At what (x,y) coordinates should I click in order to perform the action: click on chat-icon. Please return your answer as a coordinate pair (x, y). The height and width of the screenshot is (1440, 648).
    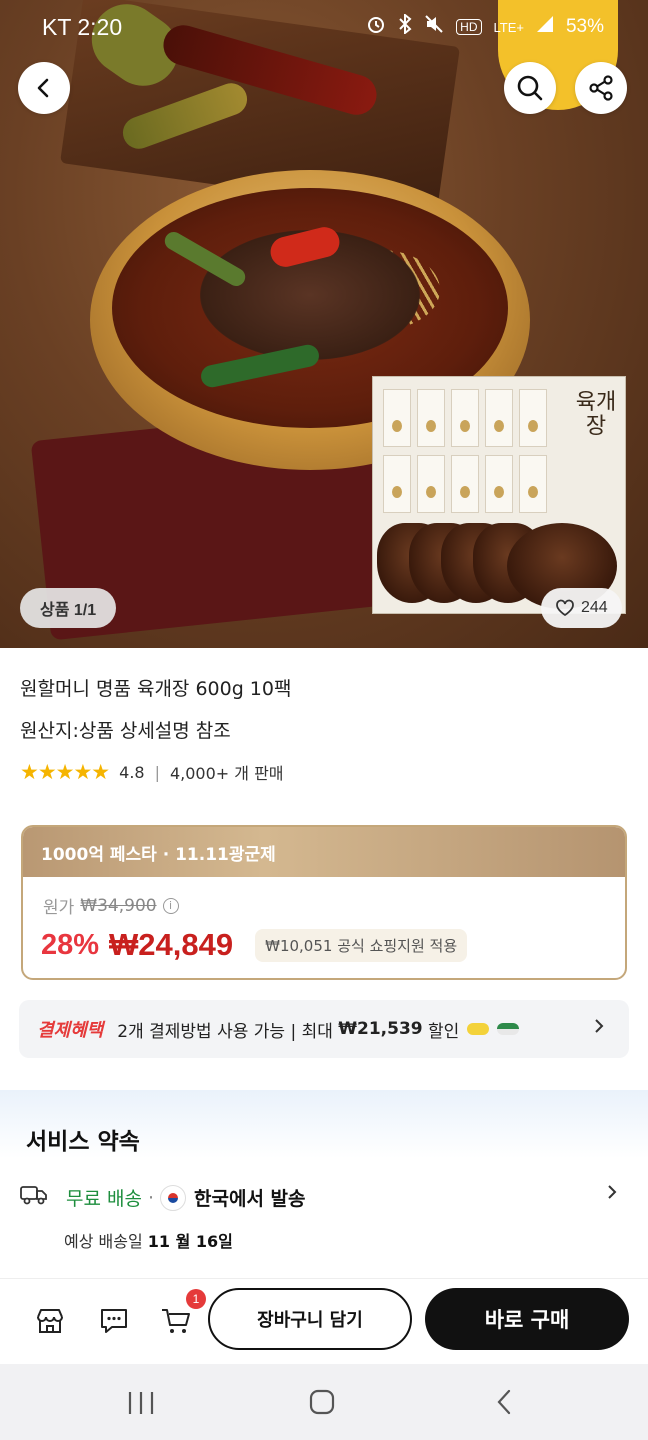
    Looking at the image, I should click on (114, 1321).